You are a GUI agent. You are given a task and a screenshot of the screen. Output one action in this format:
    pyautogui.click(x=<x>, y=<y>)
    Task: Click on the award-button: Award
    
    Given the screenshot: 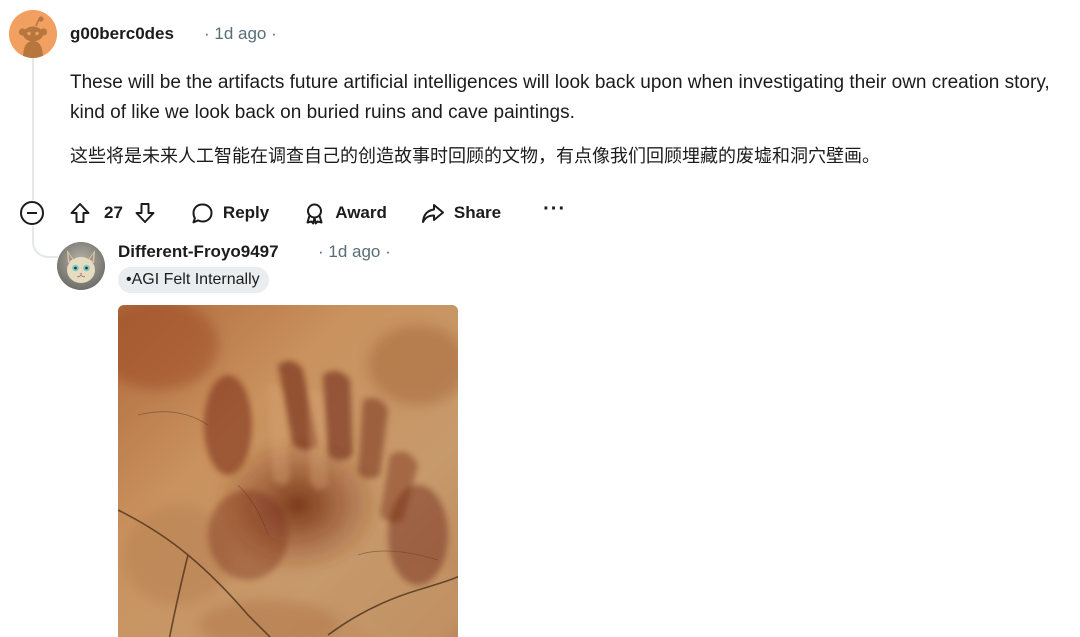 What is the action you would take?
    pyautogui.click(x=345, y=213)
    